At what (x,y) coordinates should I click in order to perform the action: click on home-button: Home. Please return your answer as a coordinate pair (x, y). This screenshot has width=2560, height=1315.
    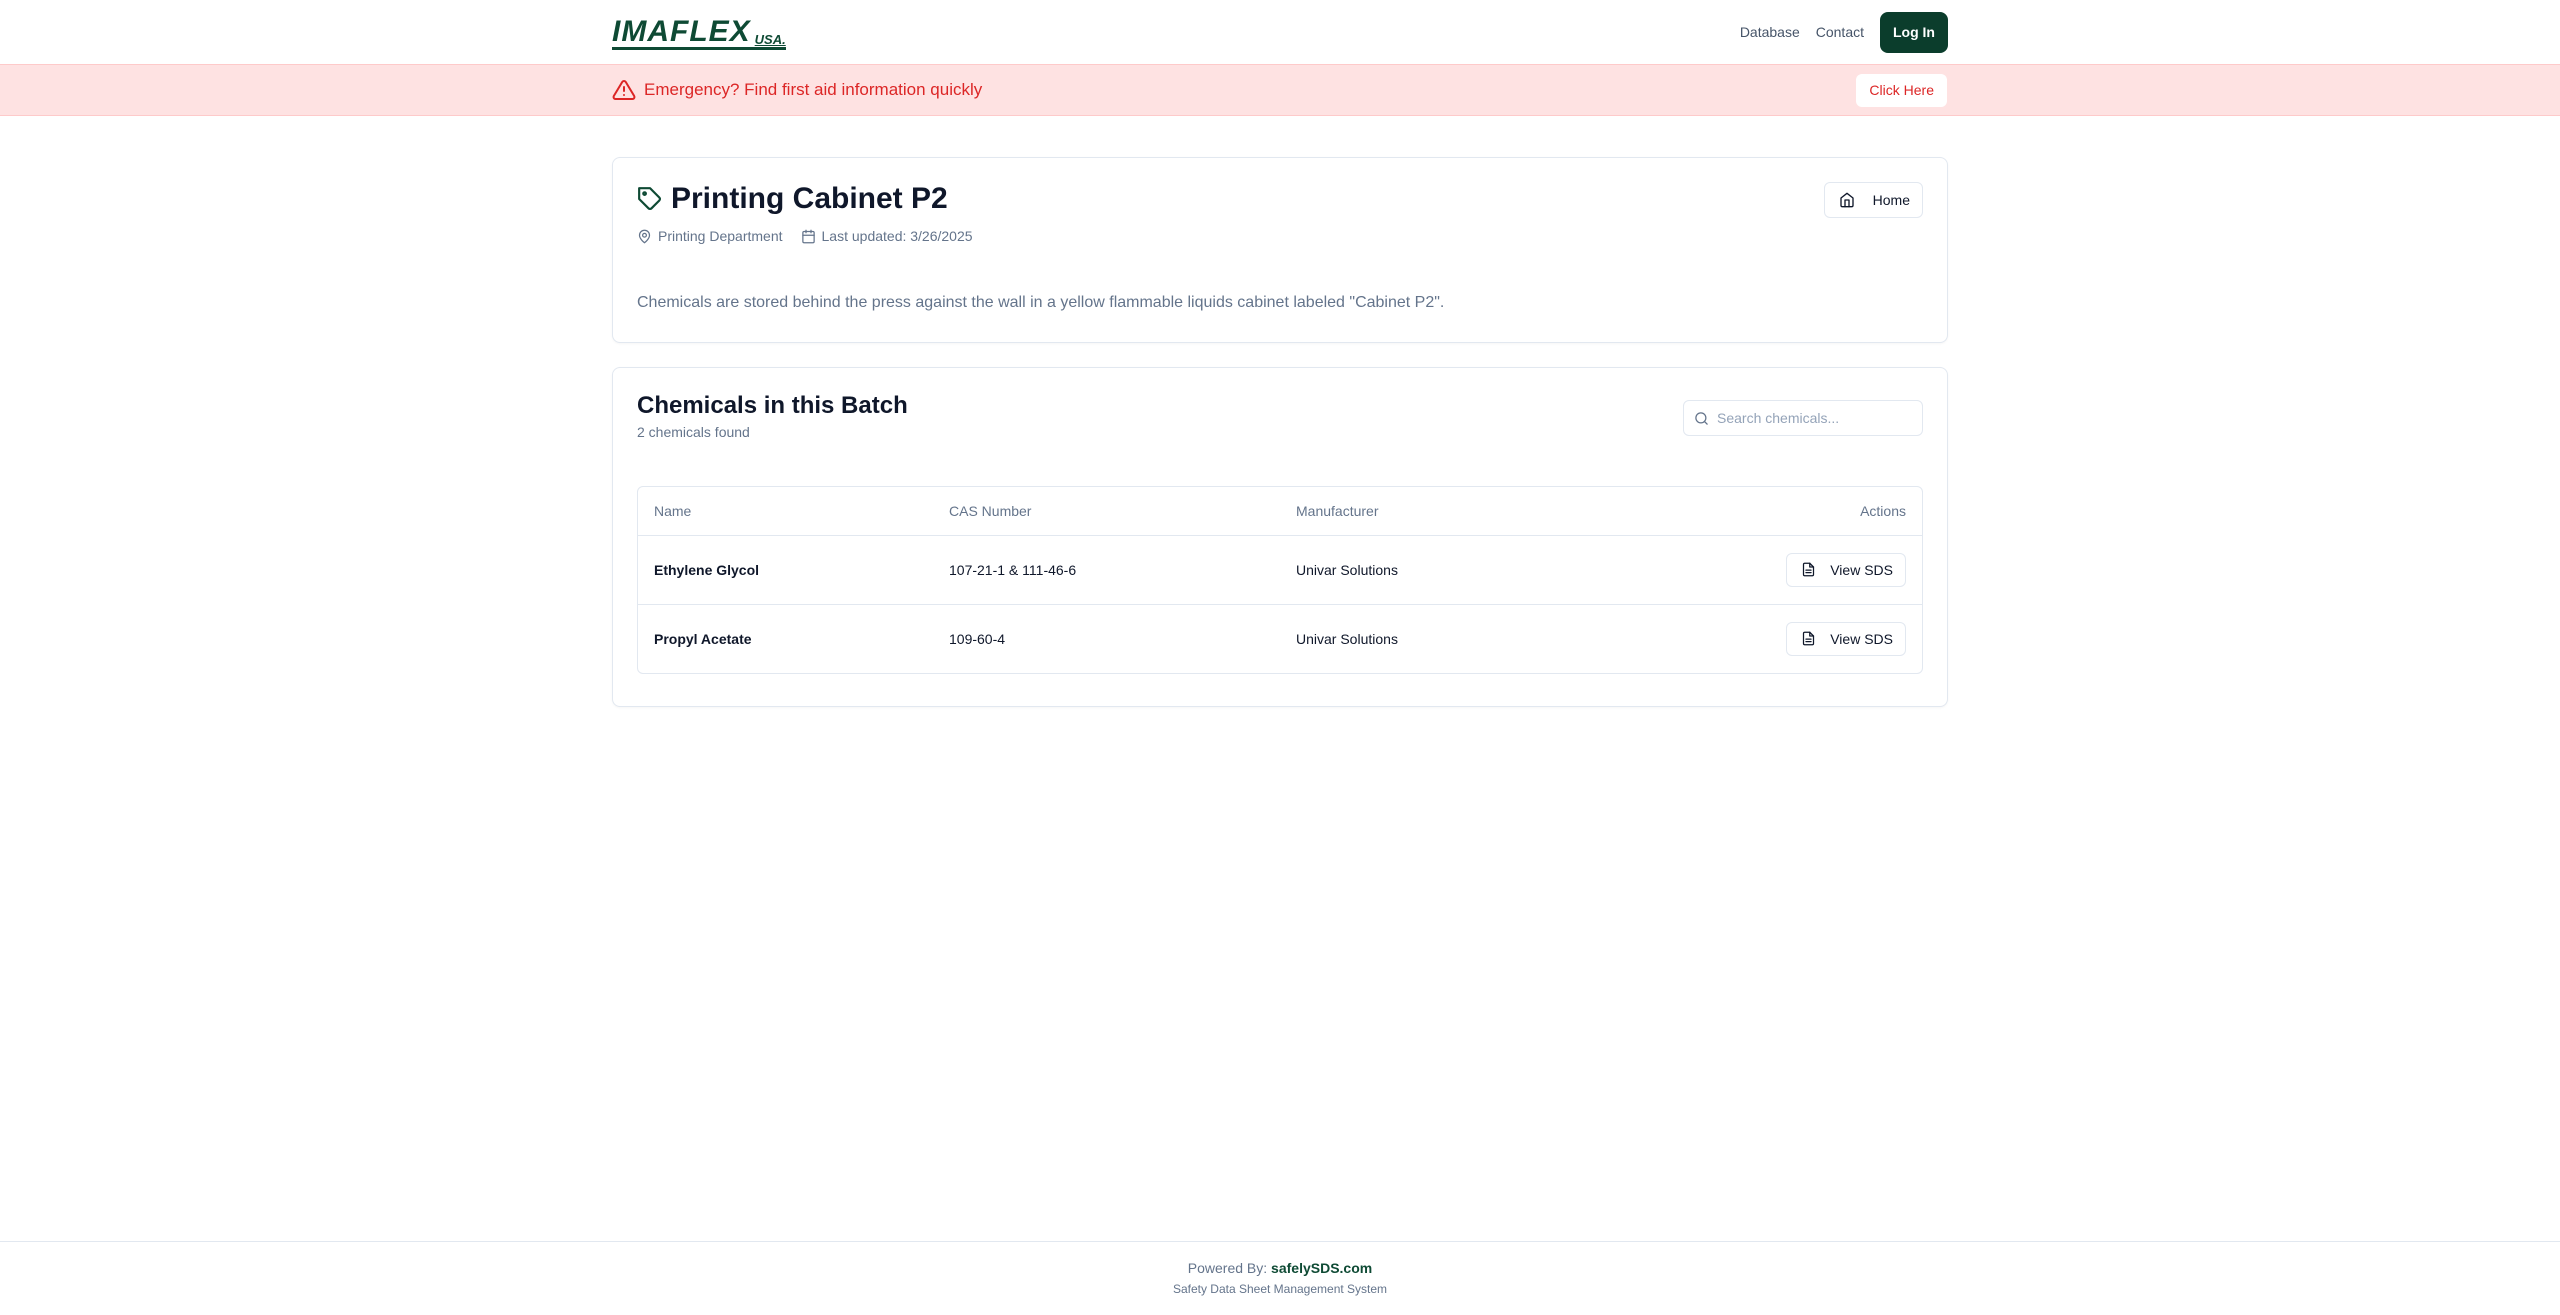
    Looking at the image, I should click on (1873, 200).